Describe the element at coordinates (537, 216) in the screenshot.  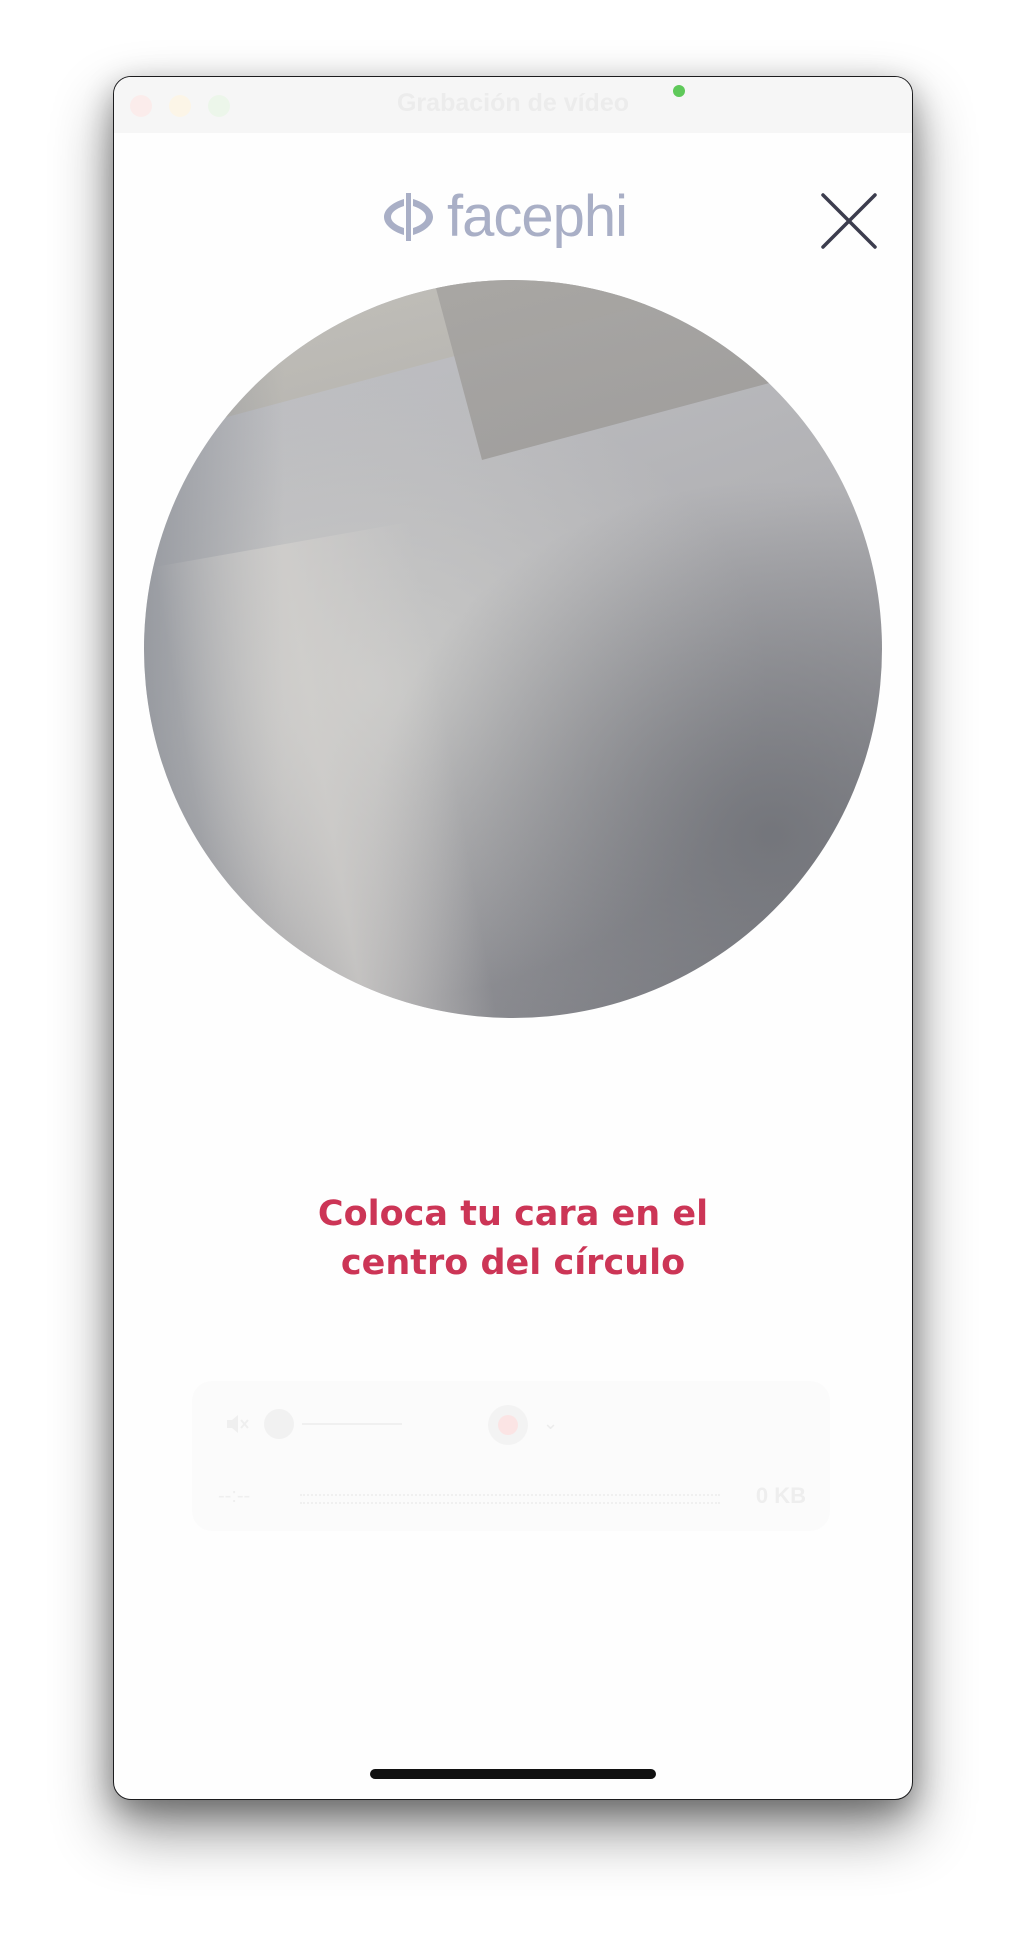
I see `facephi-wordmark: facephi` at that location.